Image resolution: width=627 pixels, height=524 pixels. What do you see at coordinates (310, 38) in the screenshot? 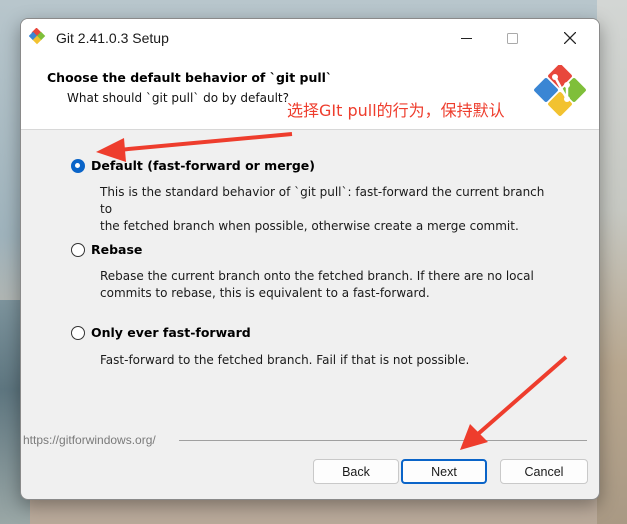
I see `title-bar: Git 2.41.0.3 Setup` at bounding box center [310, 38].